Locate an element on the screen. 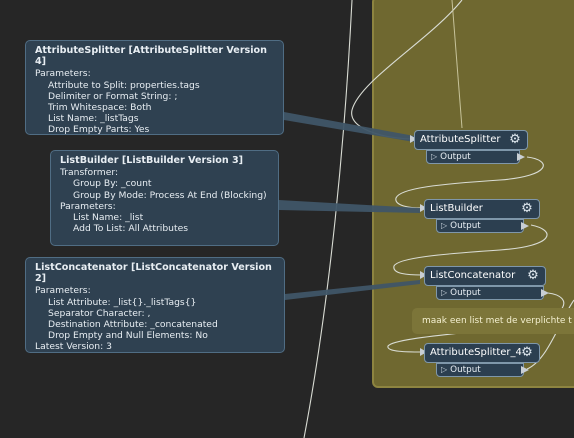 This screenshot has width=574, height=438. transformer-name: ListConcatenator is located at coordinates (473, 275).